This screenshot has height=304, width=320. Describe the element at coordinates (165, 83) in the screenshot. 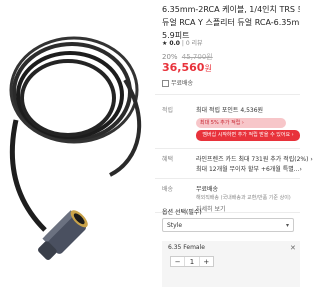

I see `checkbox-icon` at that location.